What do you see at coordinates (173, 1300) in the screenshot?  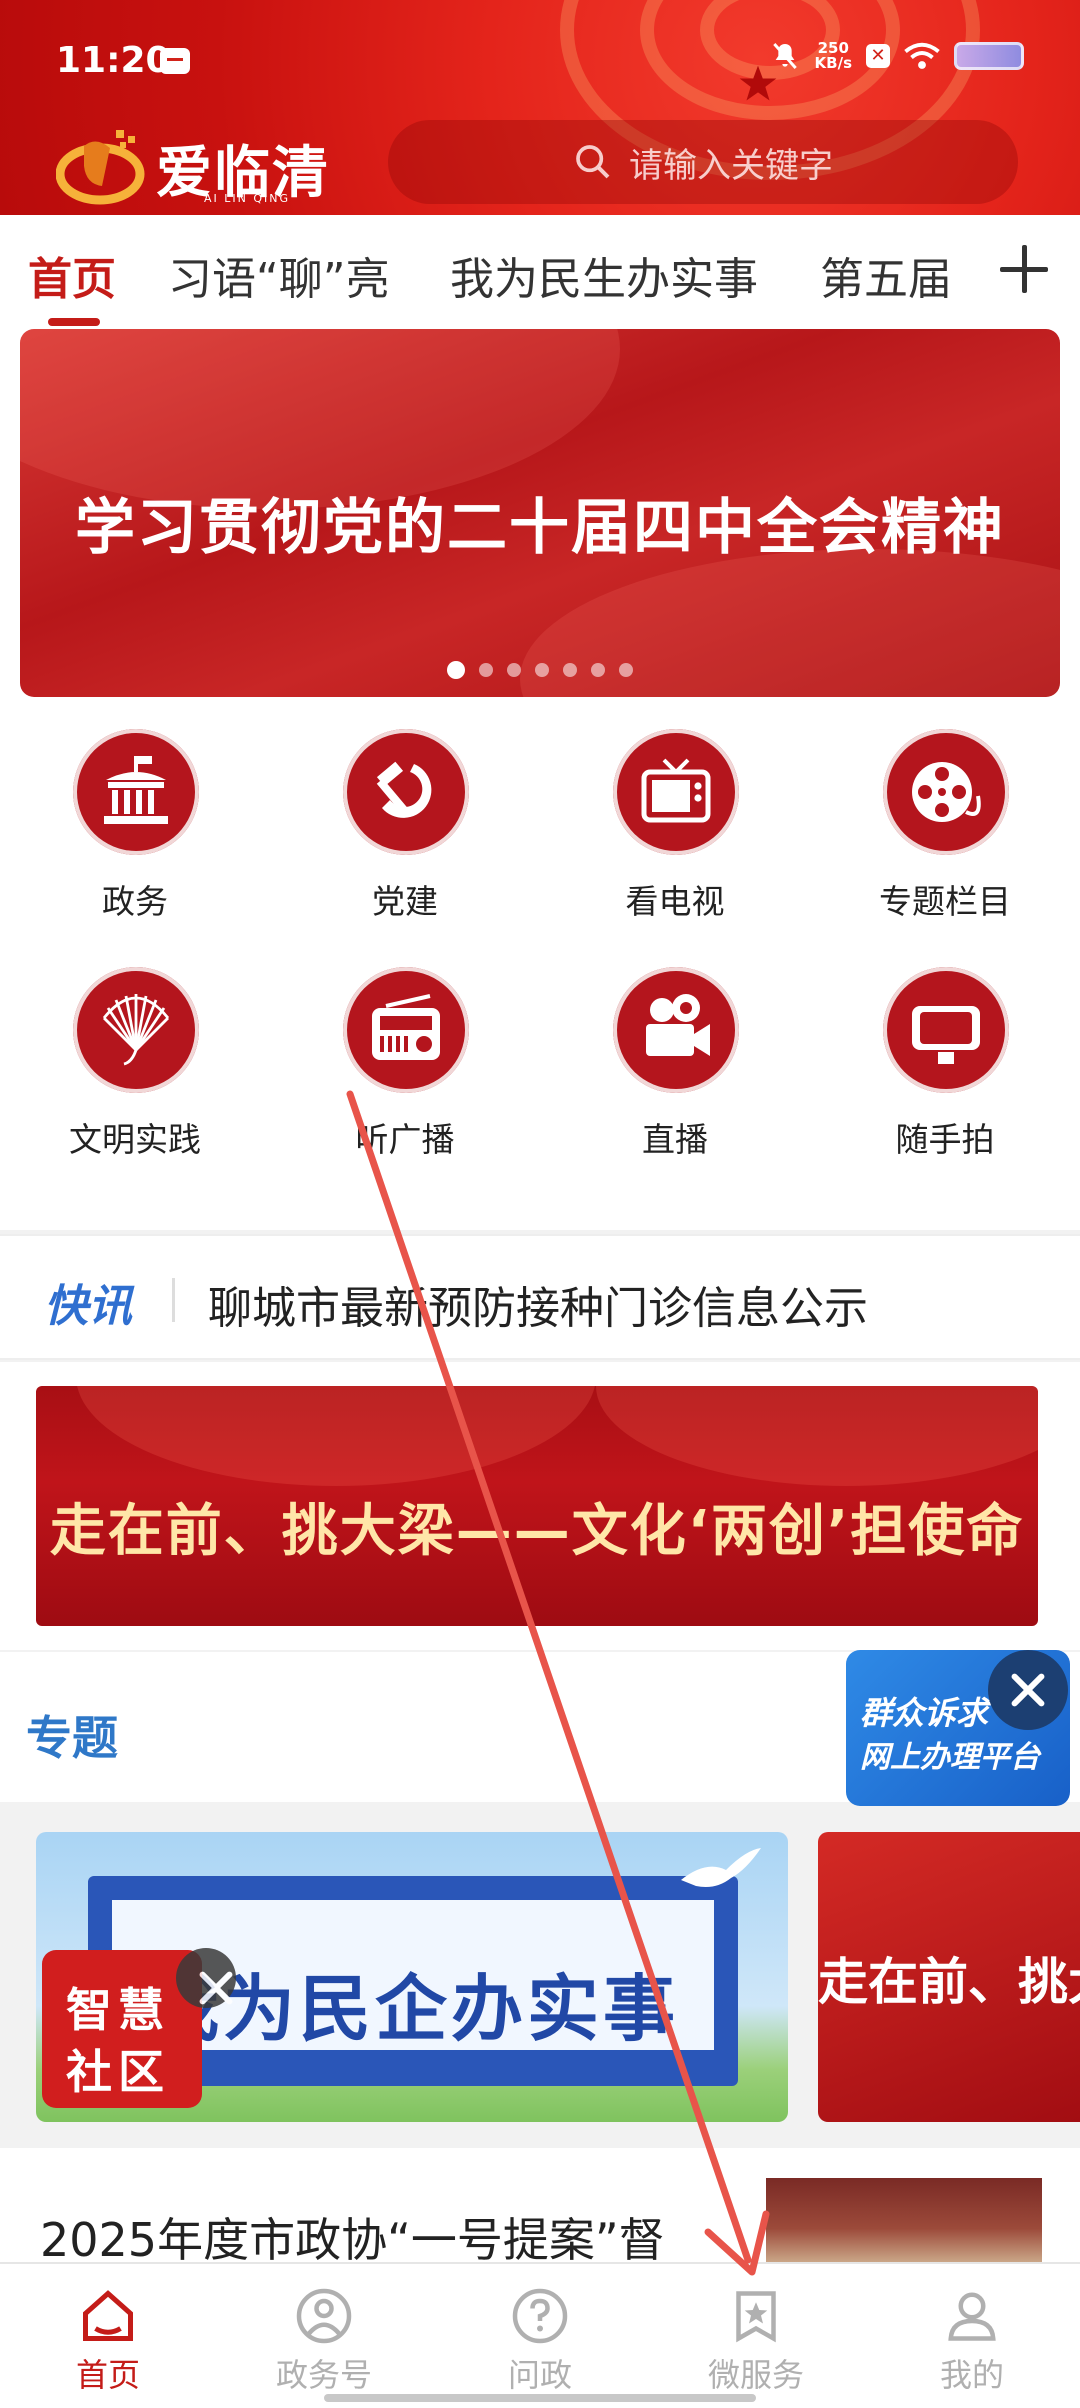 I see `news-flash-divider` at bounding box center [173, 1300].